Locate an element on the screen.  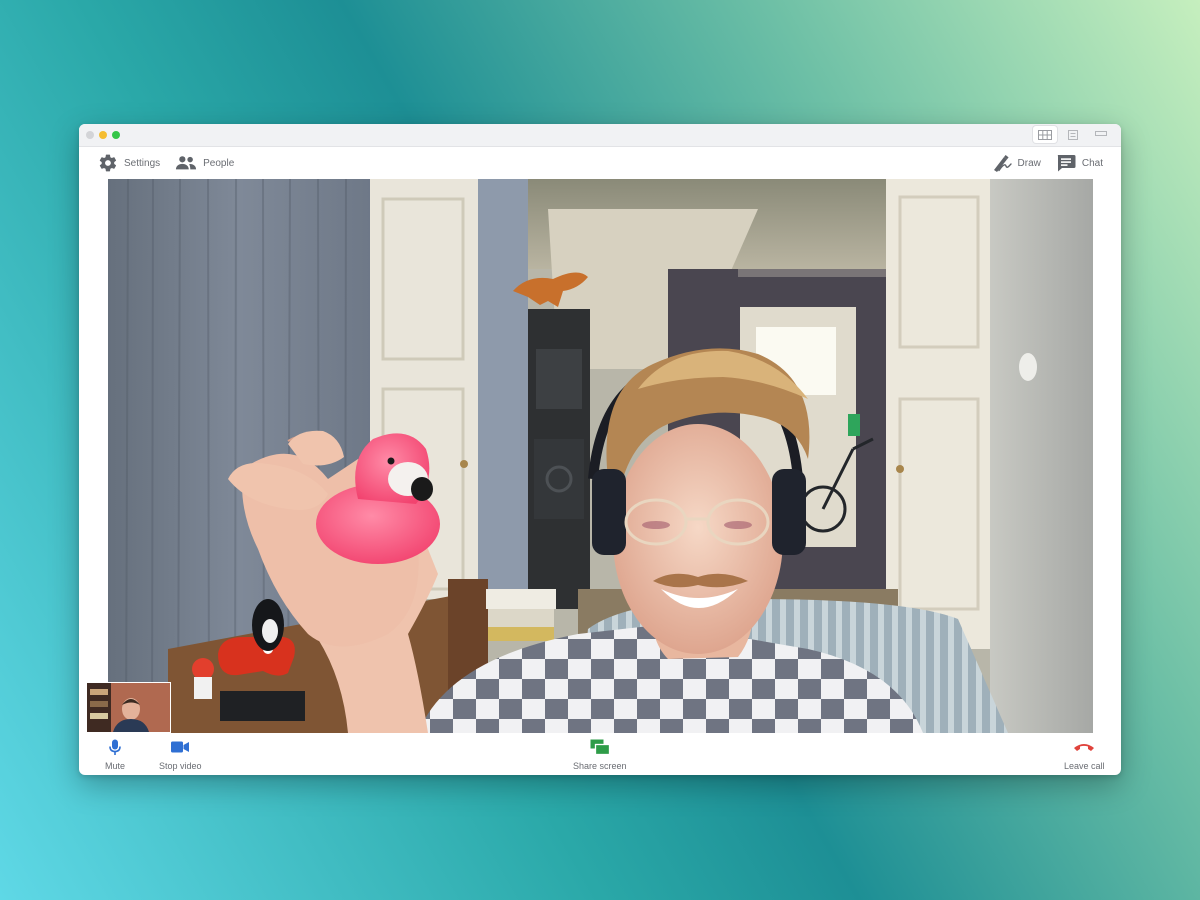
video-camera-icon is located at coordinates (180, 747).